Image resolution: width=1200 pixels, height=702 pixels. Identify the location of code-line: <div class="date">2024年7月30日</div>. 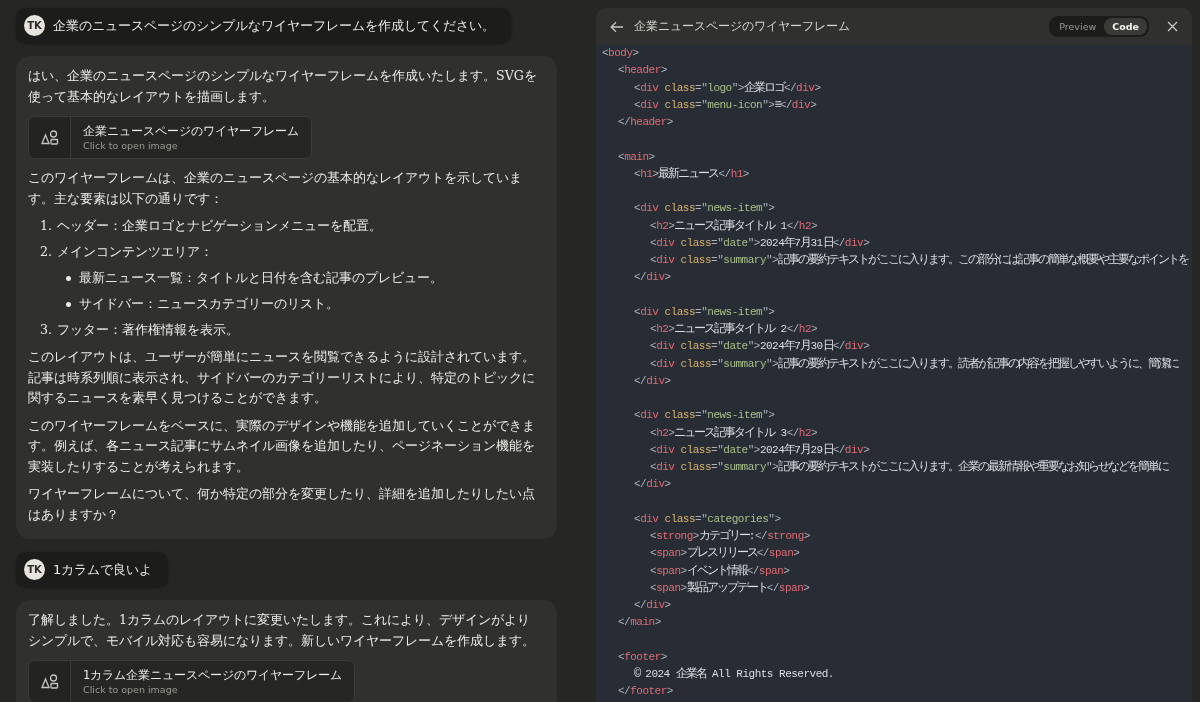
(760, 347).